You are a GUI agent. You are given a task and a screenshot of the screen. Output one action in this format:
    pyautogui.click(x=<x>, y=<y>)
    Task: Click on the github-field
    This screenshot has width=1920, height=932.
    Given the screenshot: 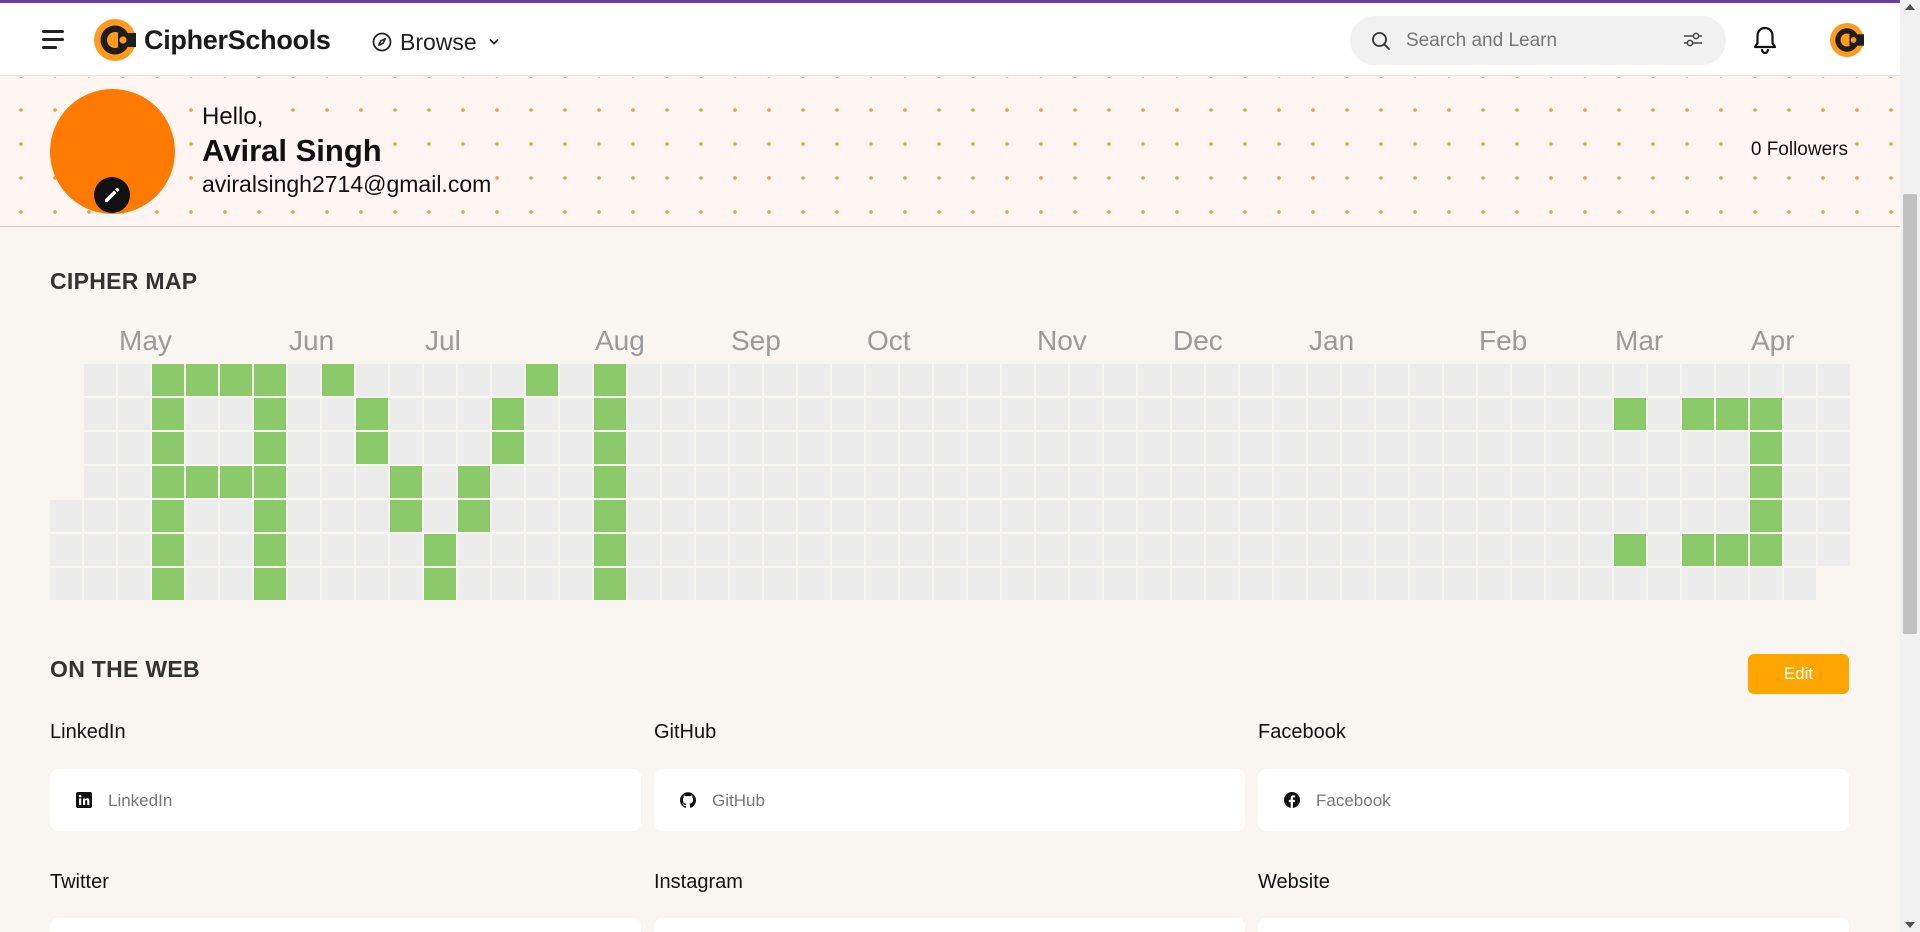 What is the action you would take?
    pyautogui.click(x=949, y=800)
    